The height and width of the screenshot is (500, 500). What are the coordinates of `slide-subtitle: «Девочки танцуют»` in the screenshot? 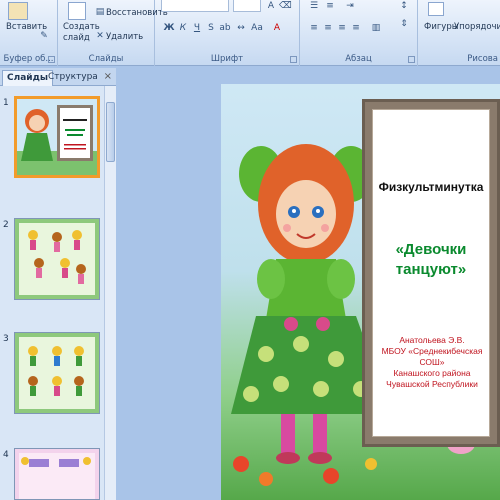 It's located at (431, 260).